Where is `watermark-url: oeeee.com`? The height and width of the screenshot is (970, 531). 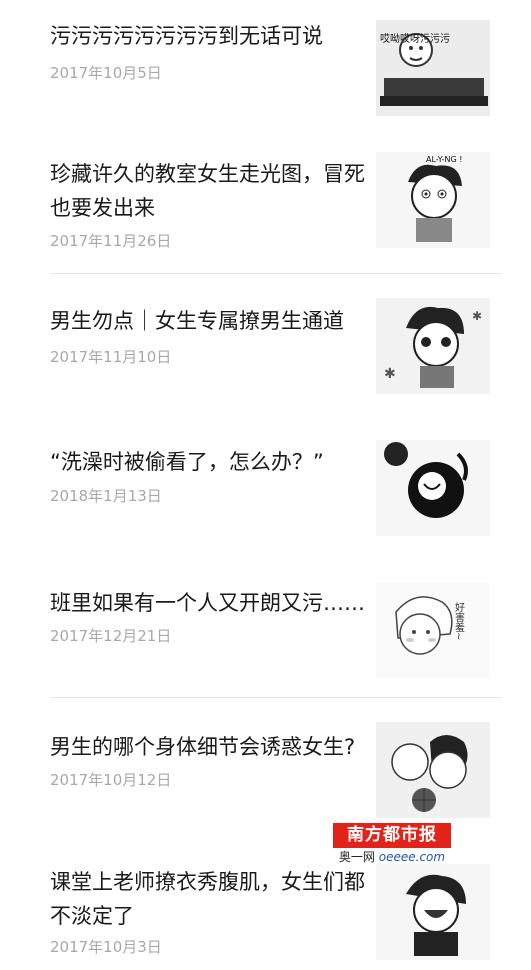
watermark-url: oeeee.com is located at coordinates (412, 857).